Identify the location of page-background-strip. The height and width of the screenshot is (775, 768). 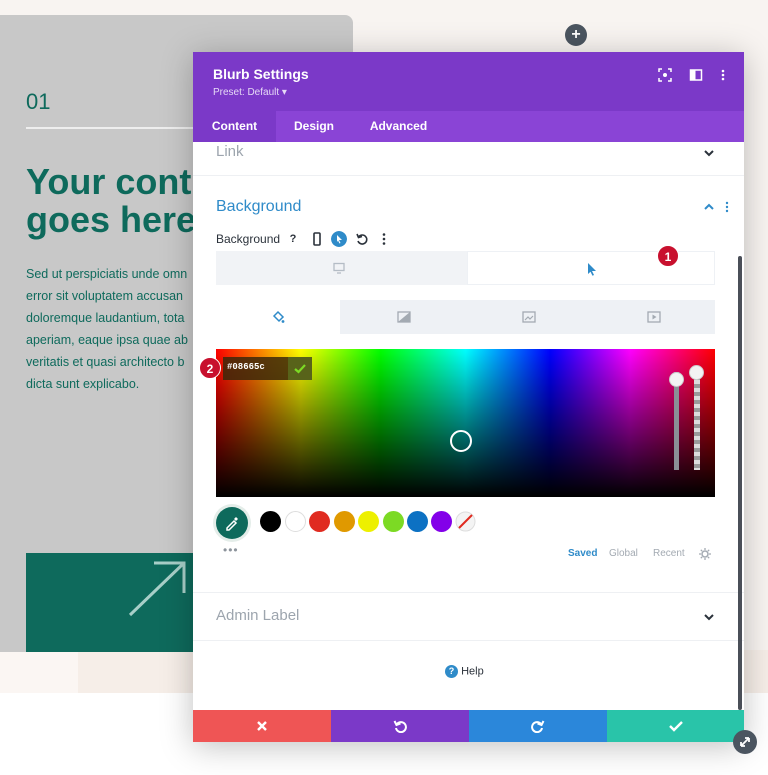
(39, 671).